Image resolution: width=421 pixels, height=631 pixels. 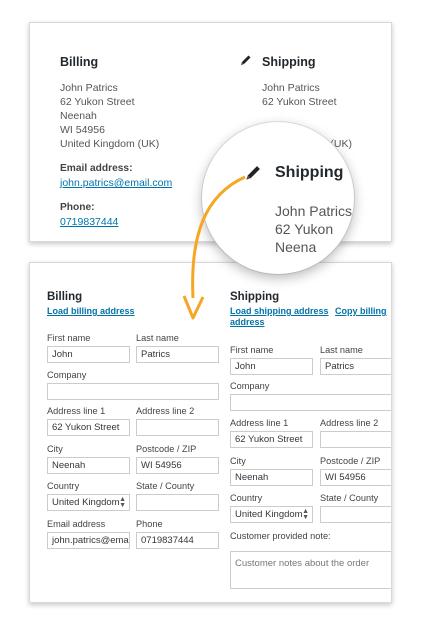 I want to click on shipping-country-select: United Kingdom ▲ ▼, so click(x=271, y=514).